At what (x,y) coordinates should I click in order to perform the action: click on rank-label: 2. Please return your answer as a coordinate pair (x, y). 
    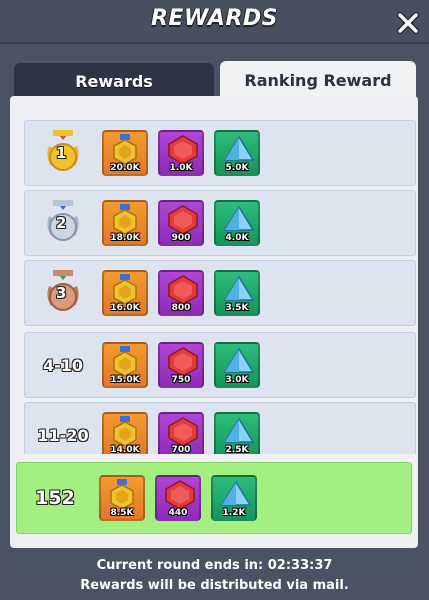
    Looking at the image, I should click on (61, 223).